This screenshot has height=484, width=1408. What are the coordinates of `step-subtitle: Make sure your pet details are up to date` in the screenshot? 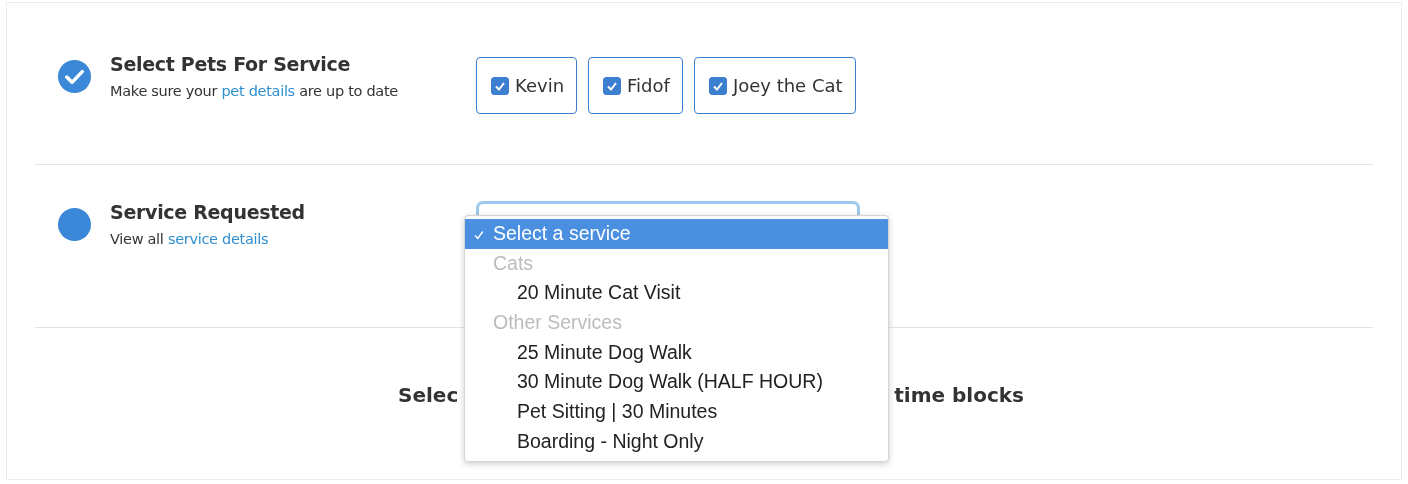 It's located at (254, 91).